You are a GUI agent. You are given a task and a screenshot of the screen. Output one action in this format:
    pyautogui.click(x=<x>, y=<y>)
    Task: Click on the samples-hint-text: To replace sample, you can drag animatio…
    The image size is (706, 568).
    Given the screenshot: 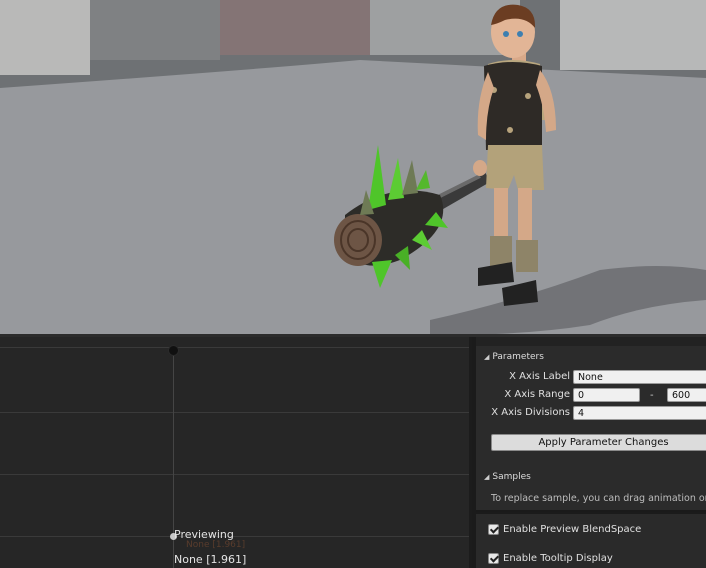 What is the action you would take?
    pyautogui.click(x=598, y=498)
    